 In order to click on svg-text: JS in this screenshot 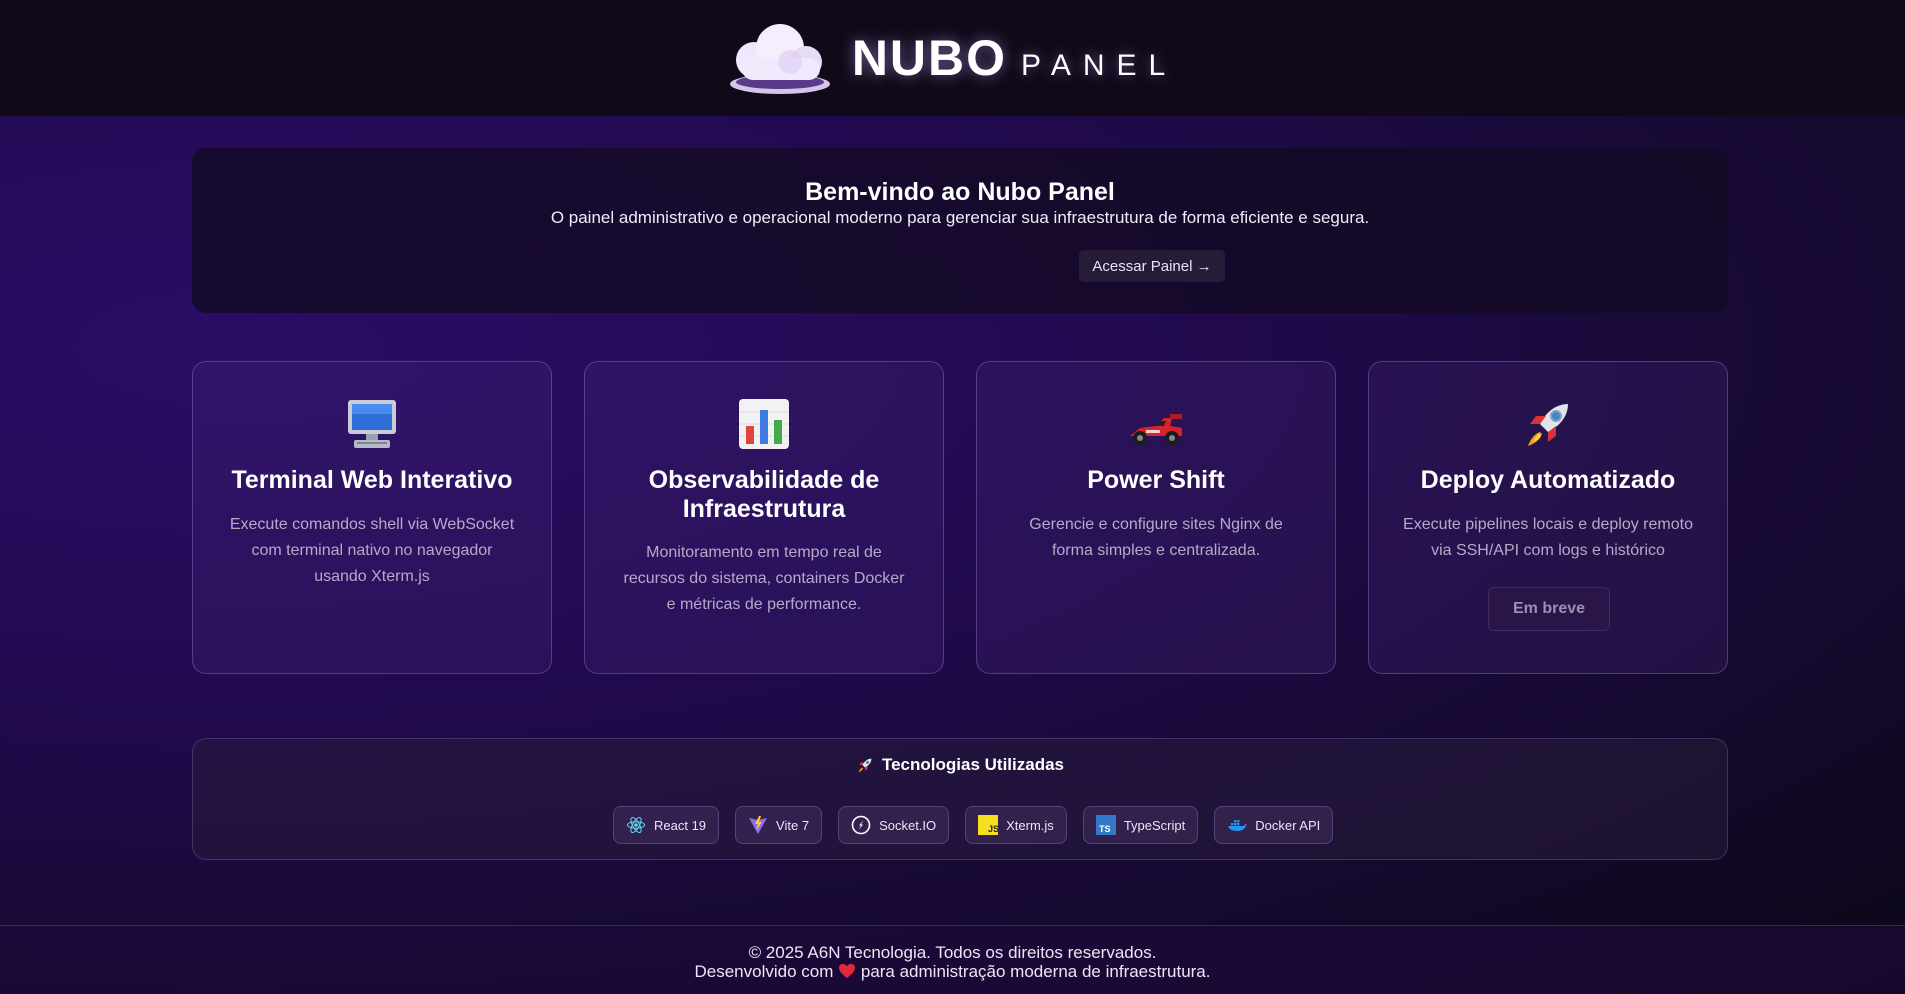, I will do `click(993, 829)`.